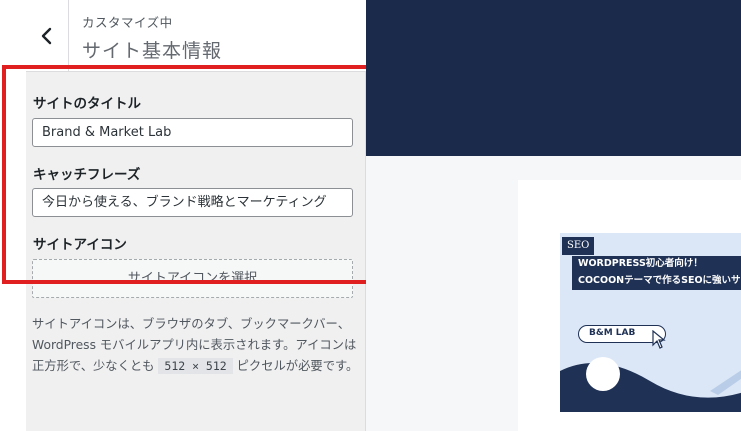 Image resolution: width=741 pixels, height=431 pixels. What do you see at coordinates (578, 246) in the screenshot?
I see `seo-tag: SEO` at bounding box center [578, 246].